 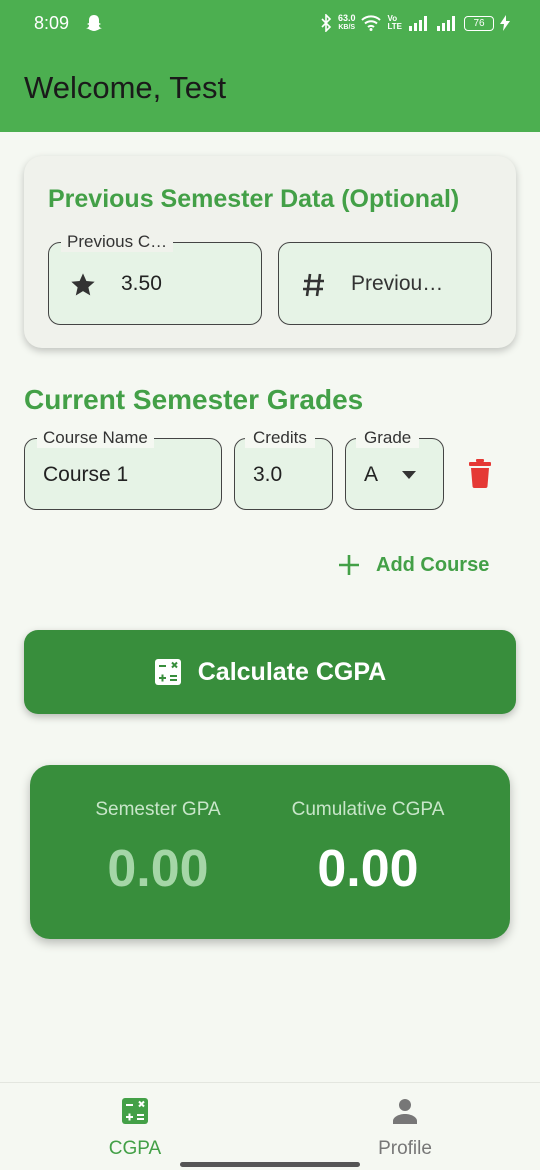 What do you see at coordinates (368, 809) in the screenshot?
I see `cumulative-cgpa-label: Cumulative CGPA` at bounding box center [368, 809].